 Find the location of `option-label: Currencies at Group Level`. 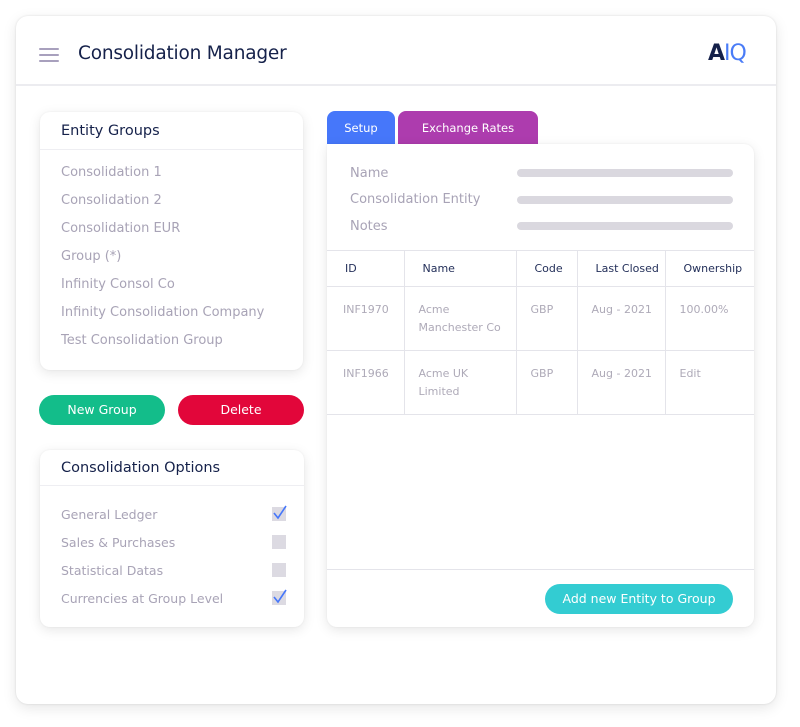

option-label: Currencies at Group Level is located at coordinates (142, 598).